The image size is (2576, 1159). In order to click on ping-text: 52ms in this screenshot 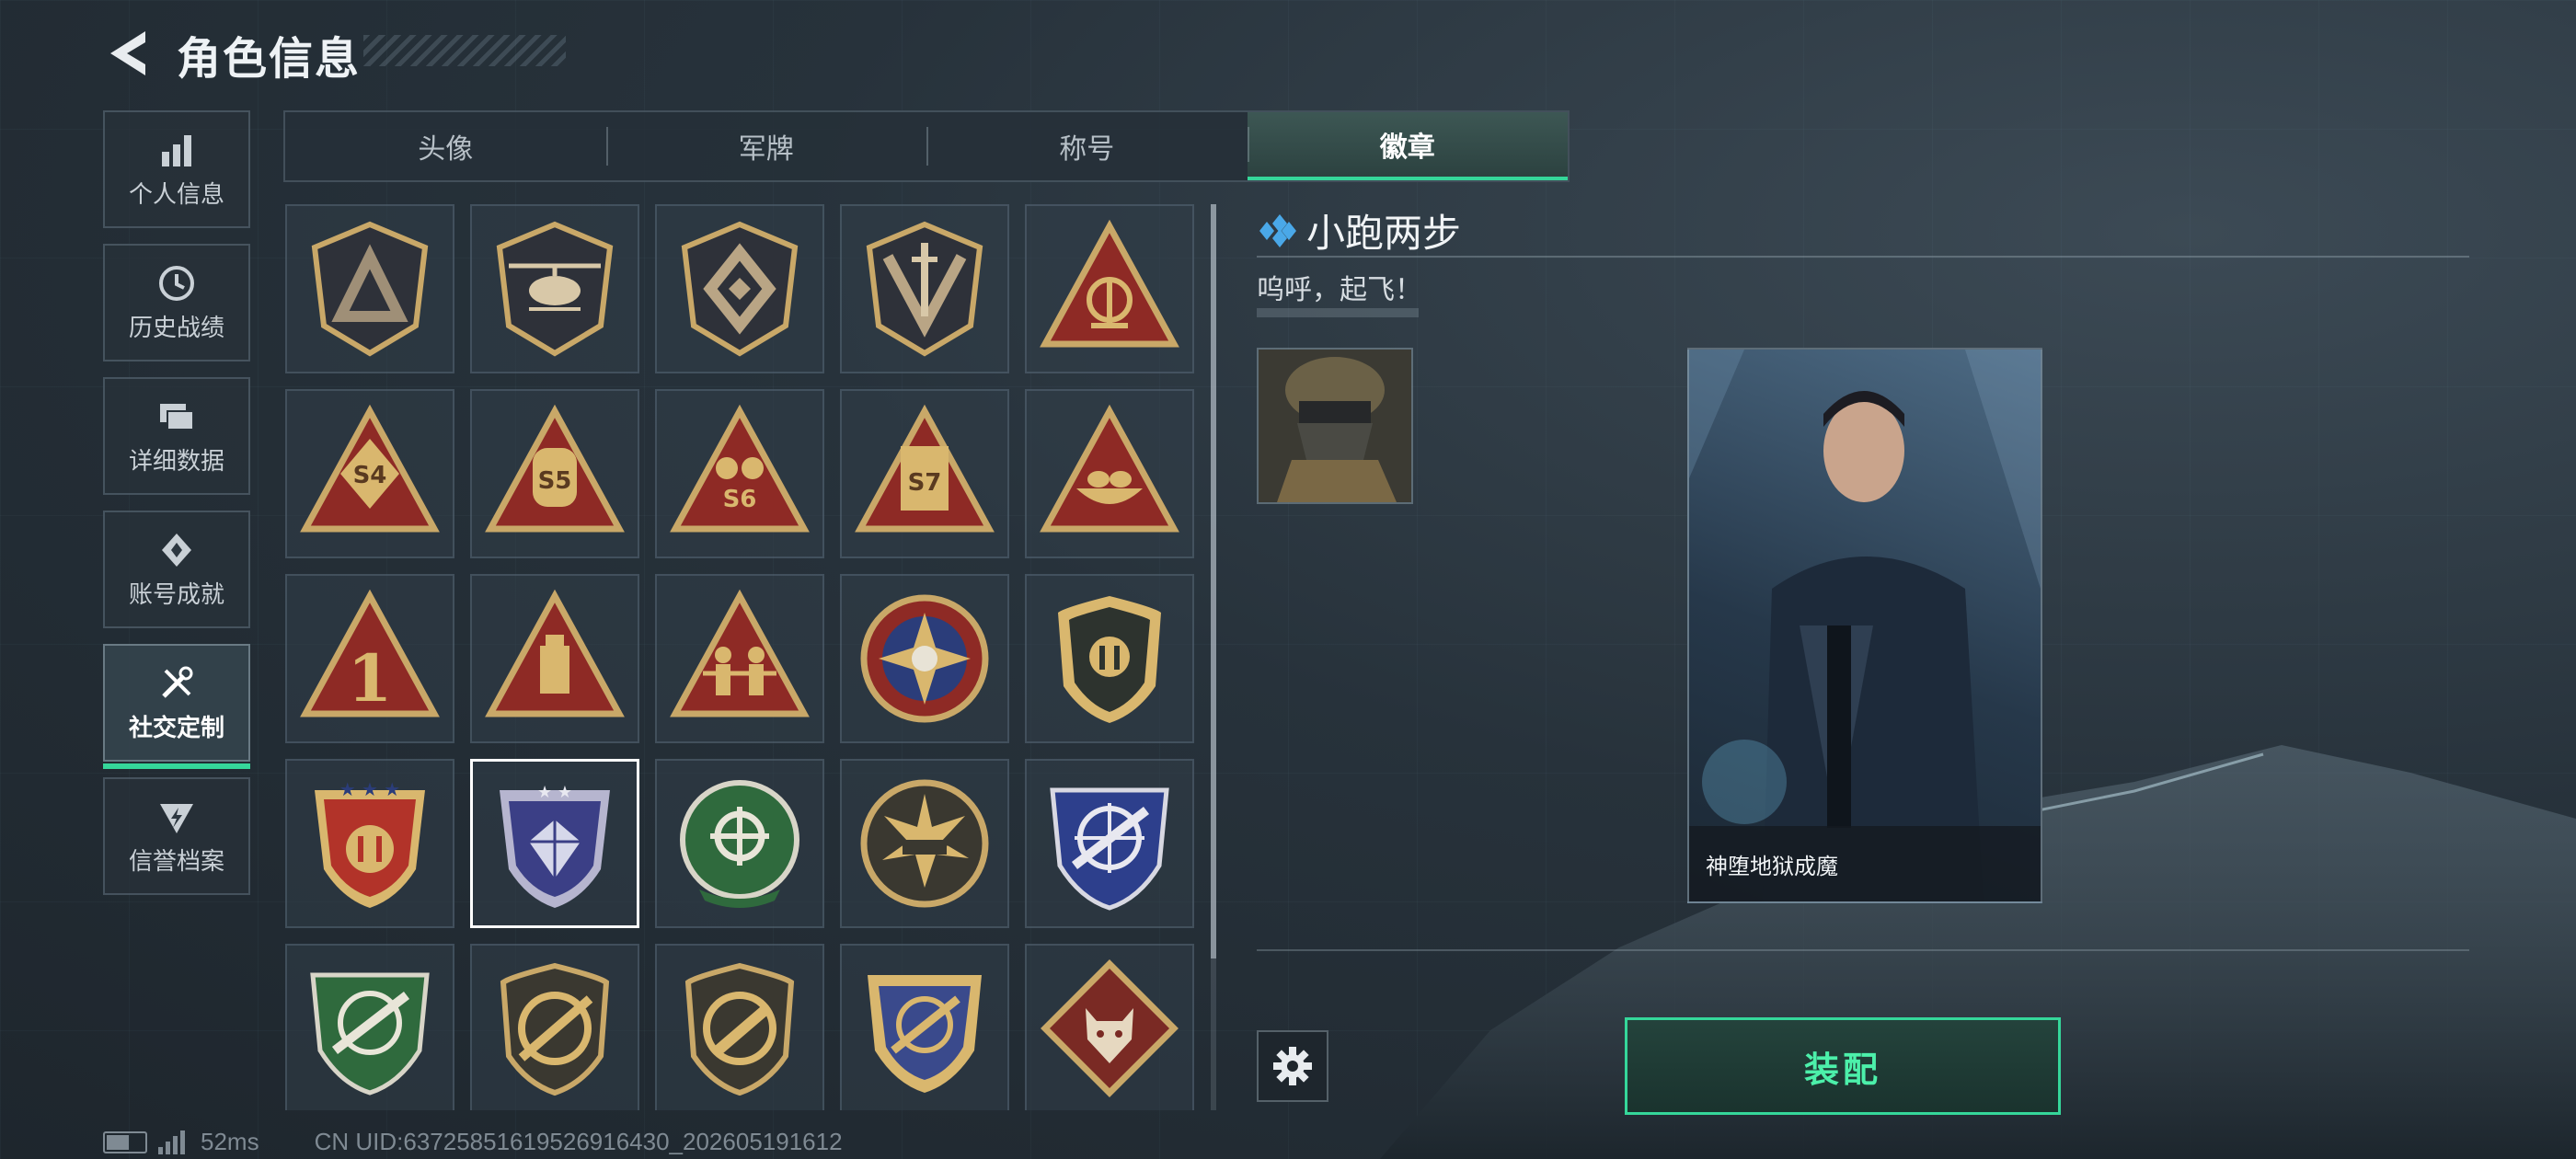, I will do `click(230, 1141)`.